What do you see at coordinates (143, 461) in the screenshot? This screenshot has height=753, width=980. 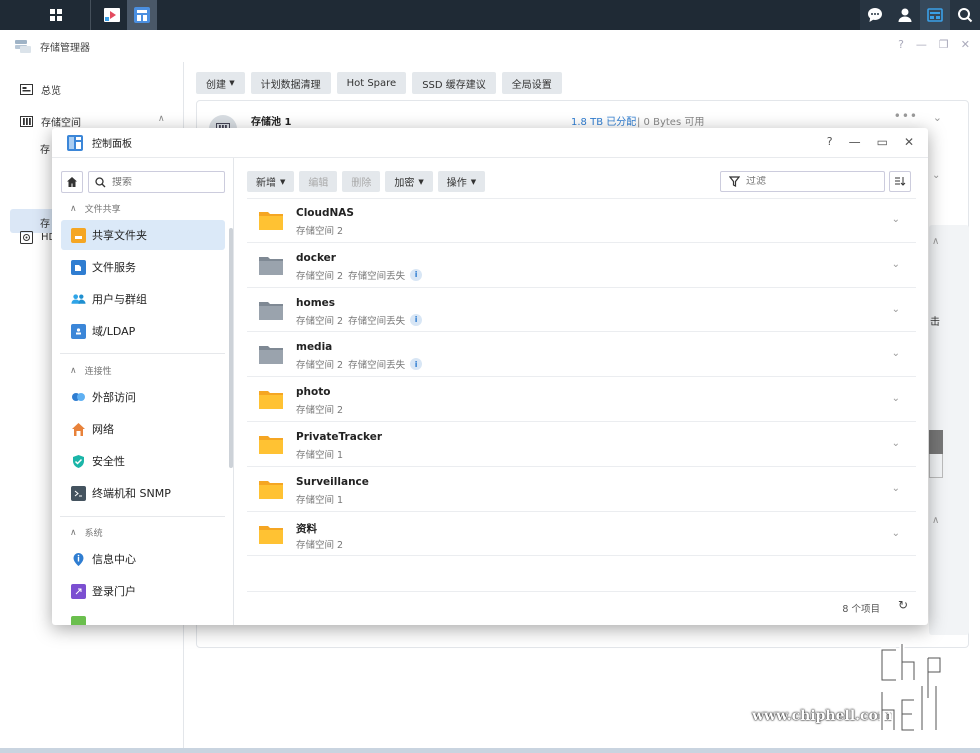 I see `sidebar-item-security: 安全性` at bounding box center [143, 461].